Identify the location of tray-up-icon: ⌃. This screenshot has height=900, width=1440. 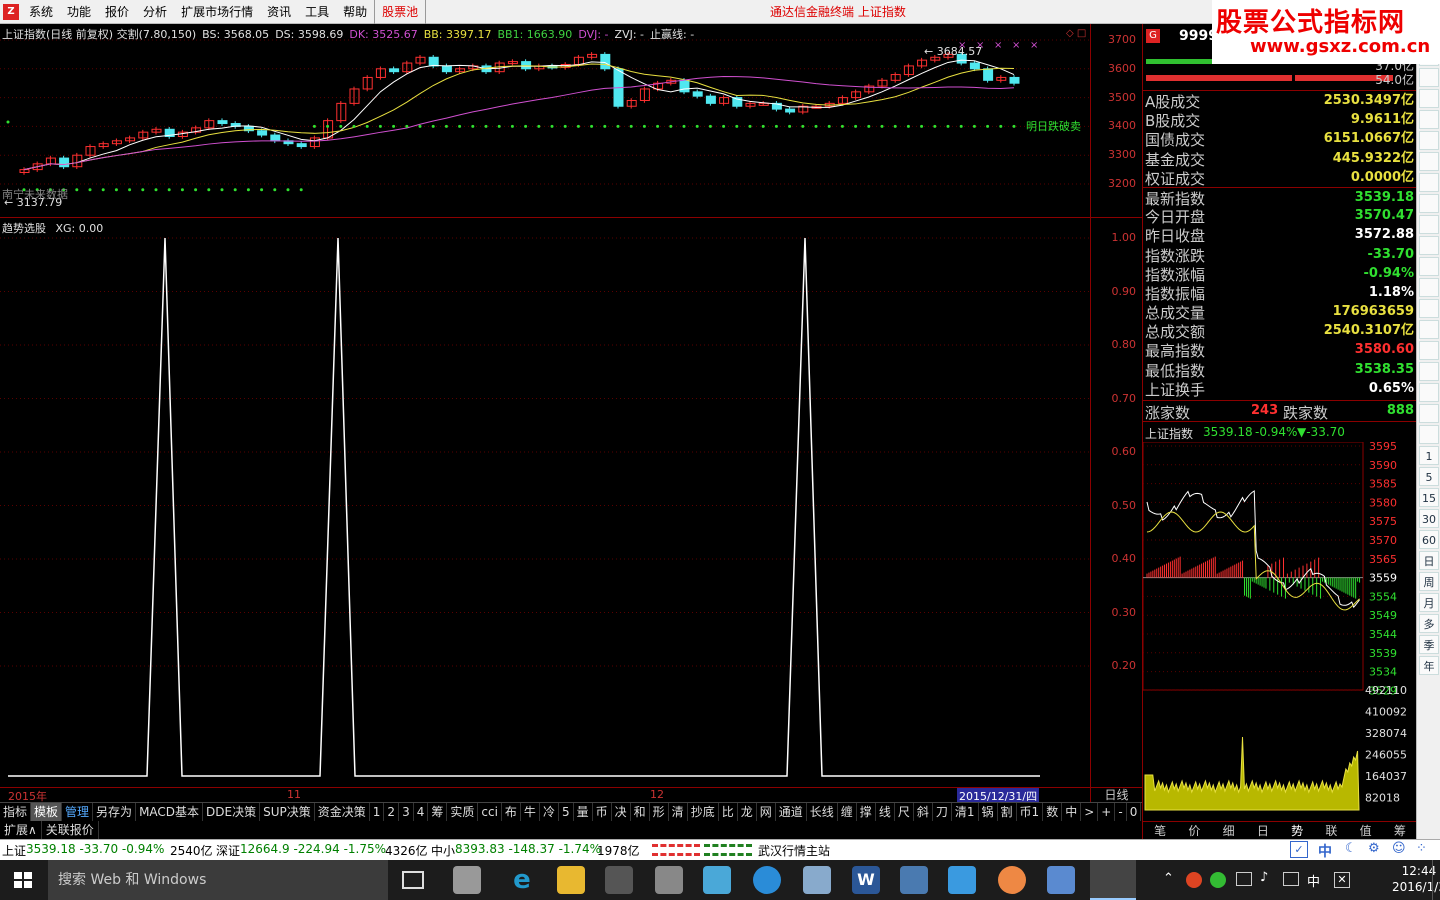
(1168, 878).